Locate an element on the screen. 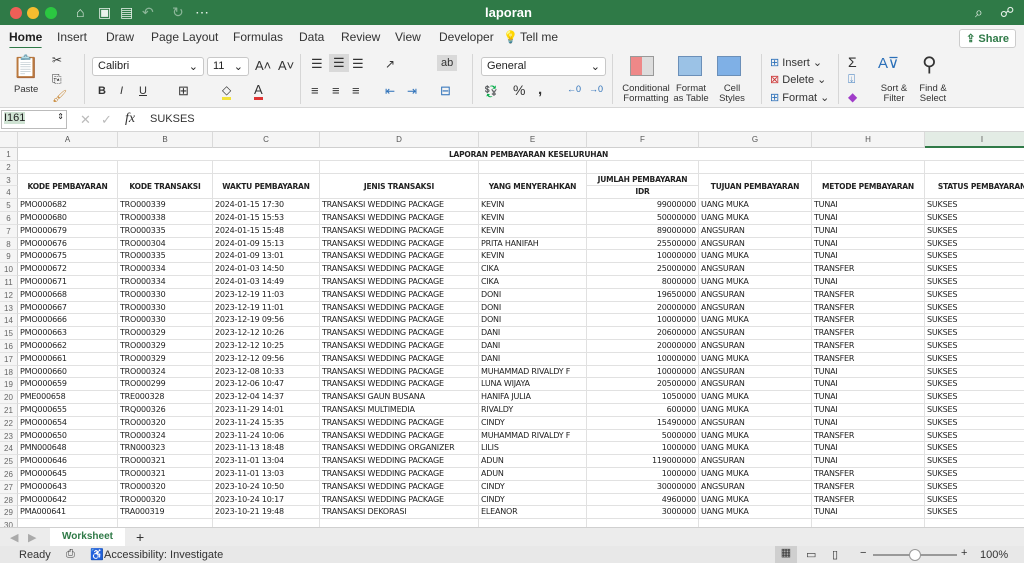 The width and height of the screenshot is (1024, 563). column-header-i: I is located at coordinates (974, 140).